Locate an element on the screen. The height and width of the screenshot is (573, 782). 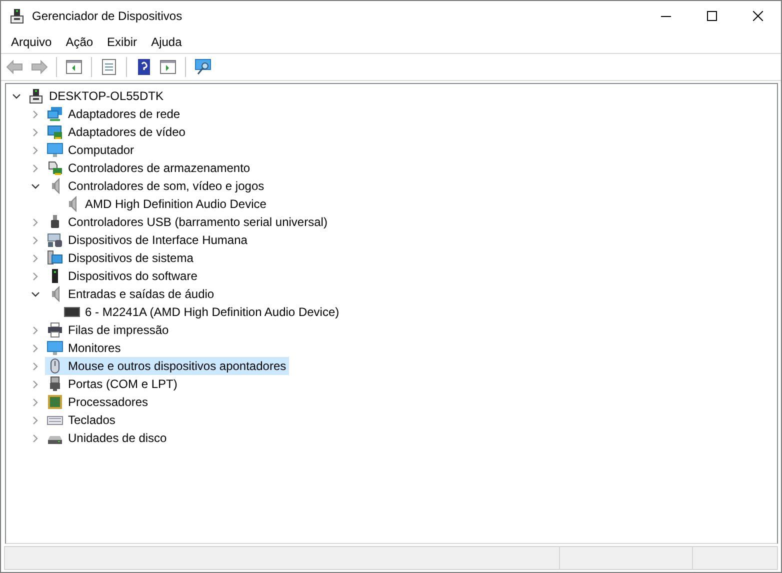
tree-item: Dispositivos de Interface Humana is located at coordinates (147, 240).